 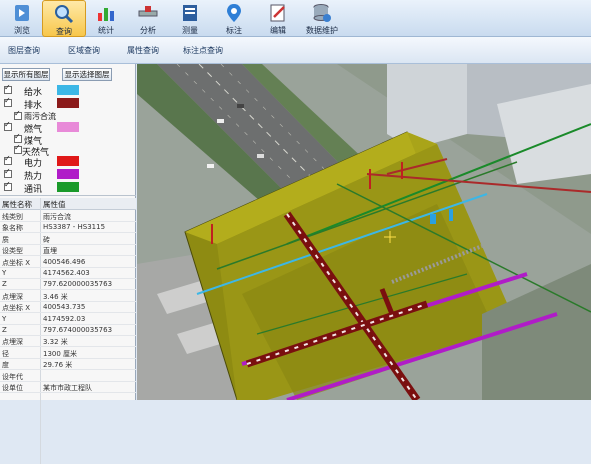 I want to click on property-row: 点坐标 X 400546.496, so click(x=68, y=262).